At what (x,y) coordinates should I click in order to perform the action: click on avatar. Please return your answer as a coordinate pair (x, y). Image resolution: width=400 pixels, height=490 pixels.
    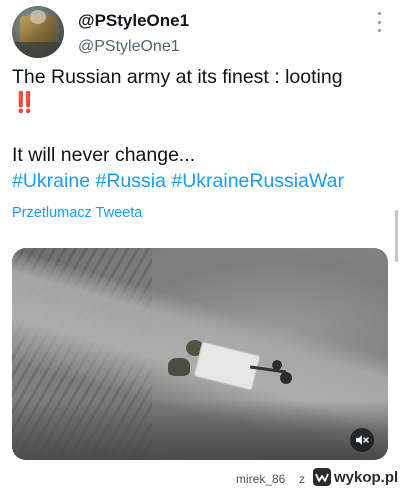
    Looking at the image, I should click on (38, 32).